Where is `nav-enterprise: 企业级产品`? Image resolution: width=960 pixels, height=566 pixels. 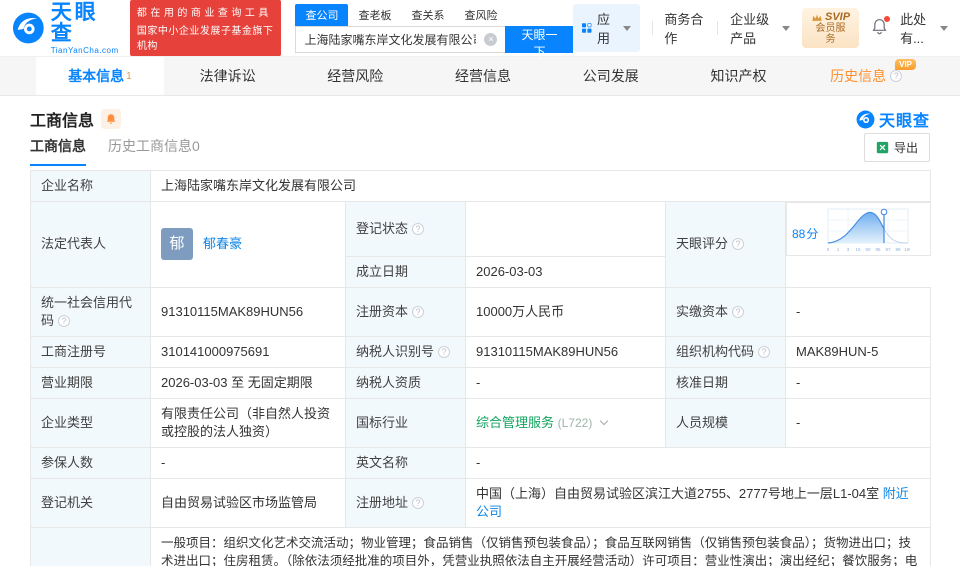
nav-enterprise: 企业级产品 is located at coordinates (760, 28).